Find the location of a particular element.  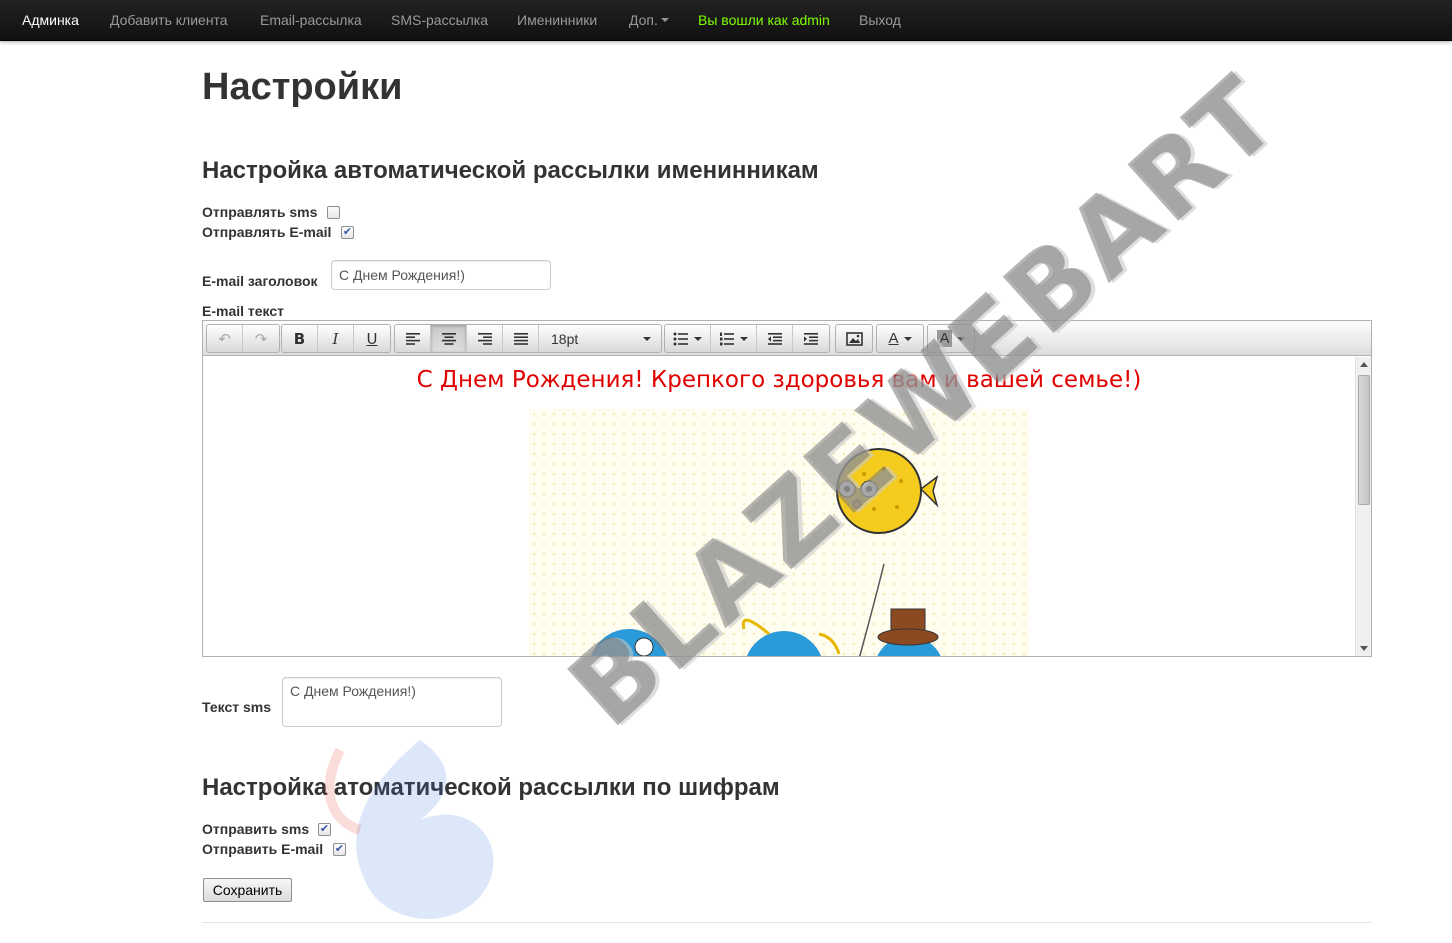

nav-more-label: Доп. is located at coordinates (643, 20).